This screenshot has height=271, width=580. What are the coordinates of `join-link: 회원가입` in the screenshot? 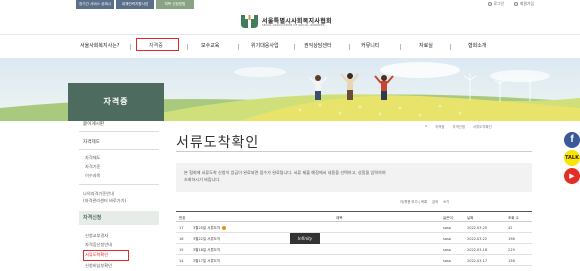 It's located at (524, 4).